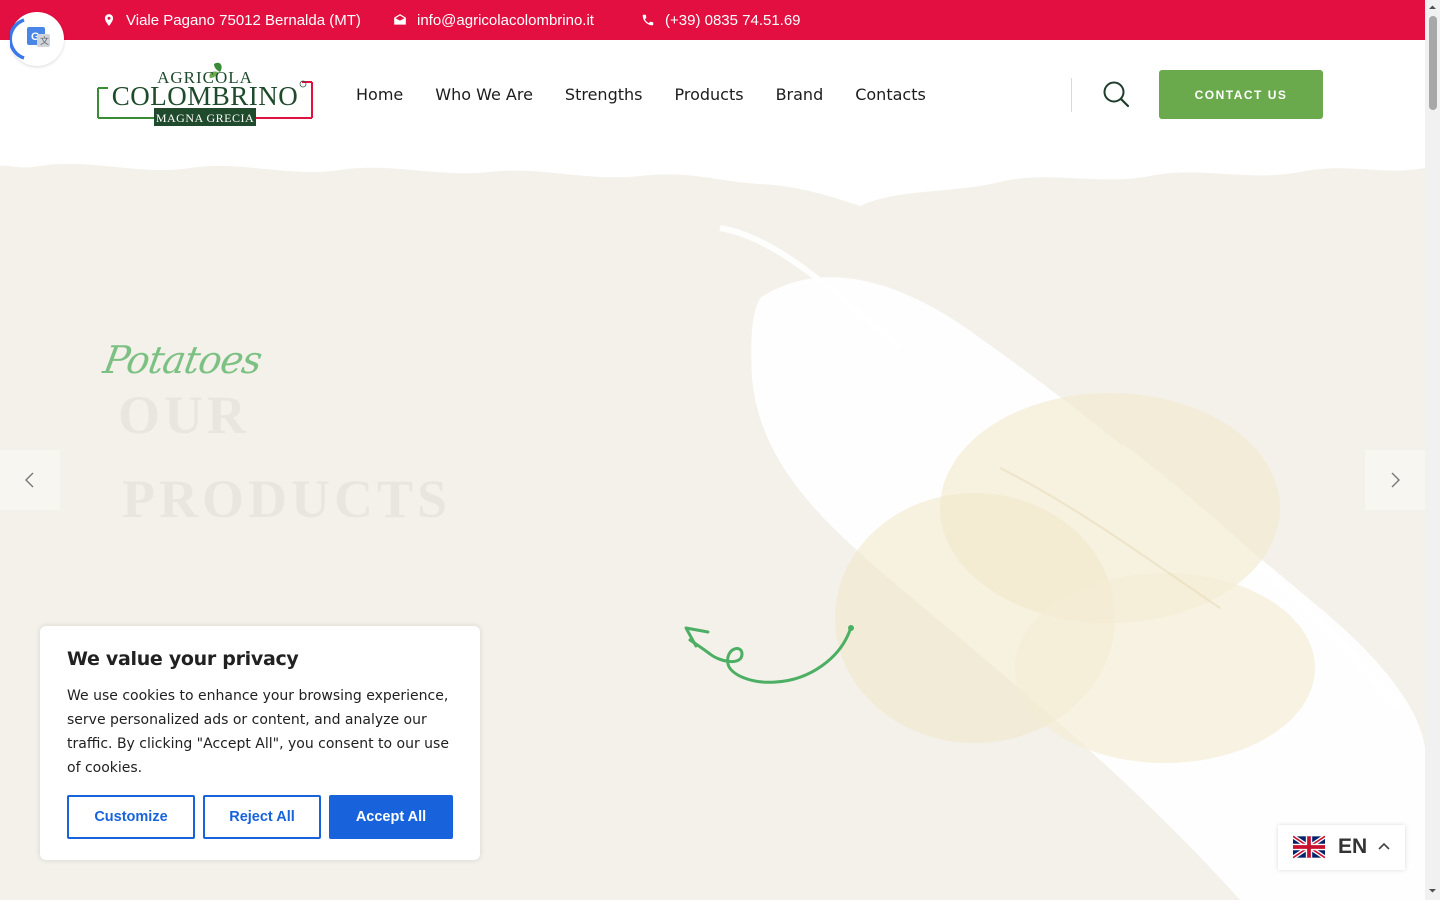 The image size is (1440, 900). Describe the element at coordinates (1309, 847) in the screenshot. I see `uk-flag-icon` at that location.